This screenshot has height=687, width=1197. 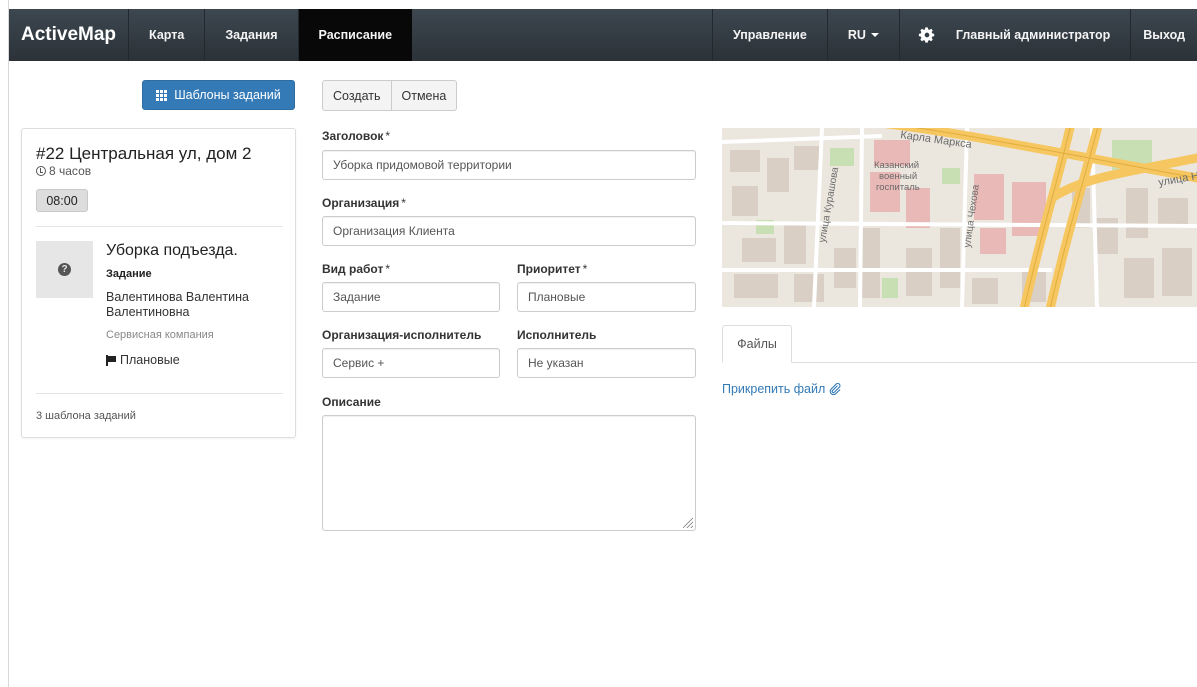 What do you see at coordinates (509, 165) in the screenshot?
I see `title-input: Уборка придомовой территории` at bounding box center [509, 165].